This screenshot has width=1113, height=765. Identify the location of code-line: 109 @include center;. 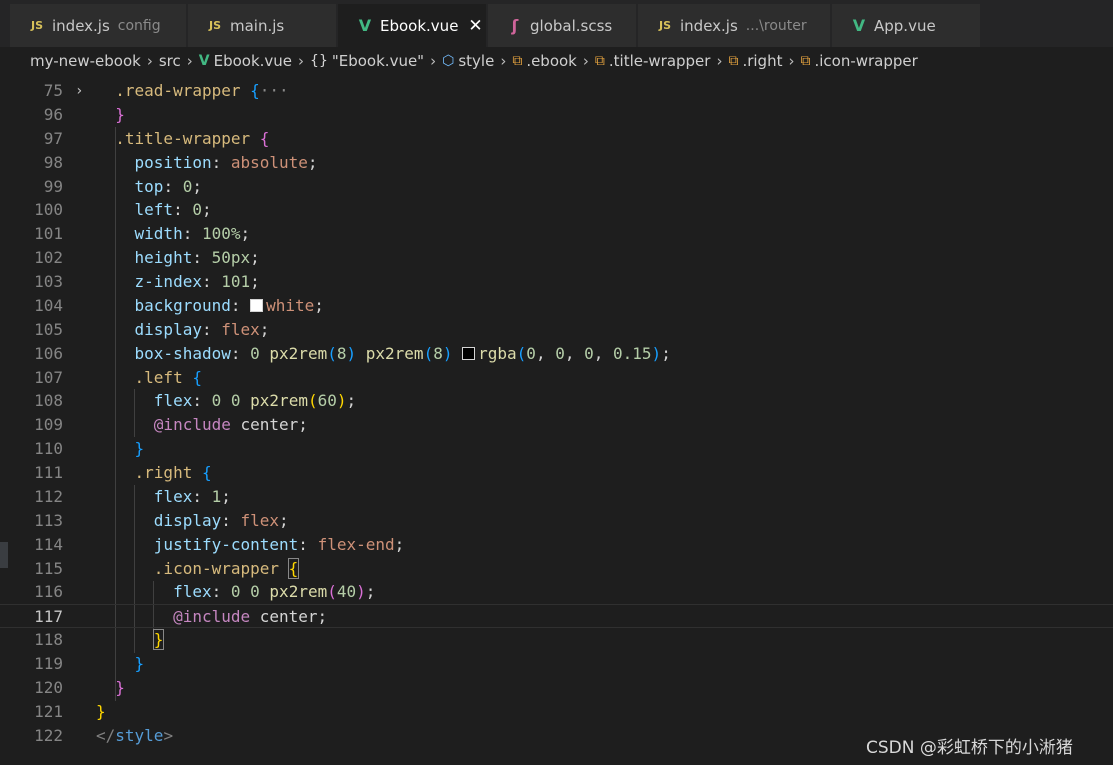
(556, 425).